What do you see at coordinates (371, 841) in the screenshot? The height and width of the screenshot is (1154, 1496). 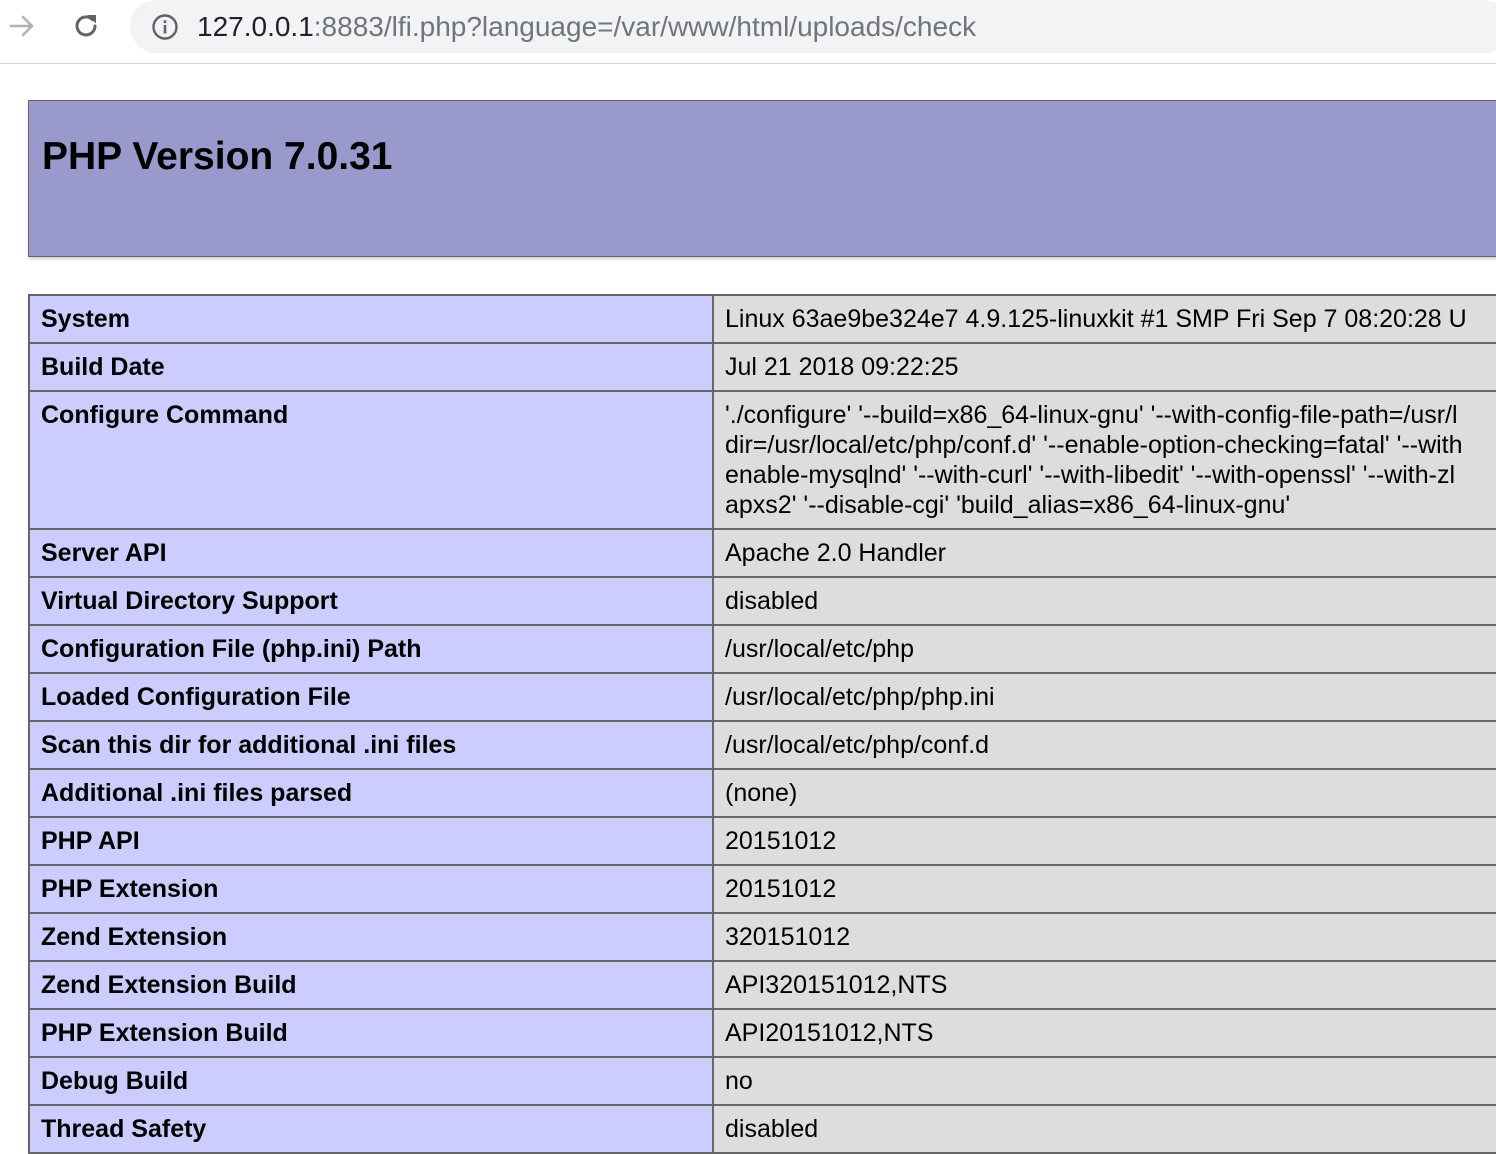 I see `row-key: PHP API` at bounding box center [371, 841].